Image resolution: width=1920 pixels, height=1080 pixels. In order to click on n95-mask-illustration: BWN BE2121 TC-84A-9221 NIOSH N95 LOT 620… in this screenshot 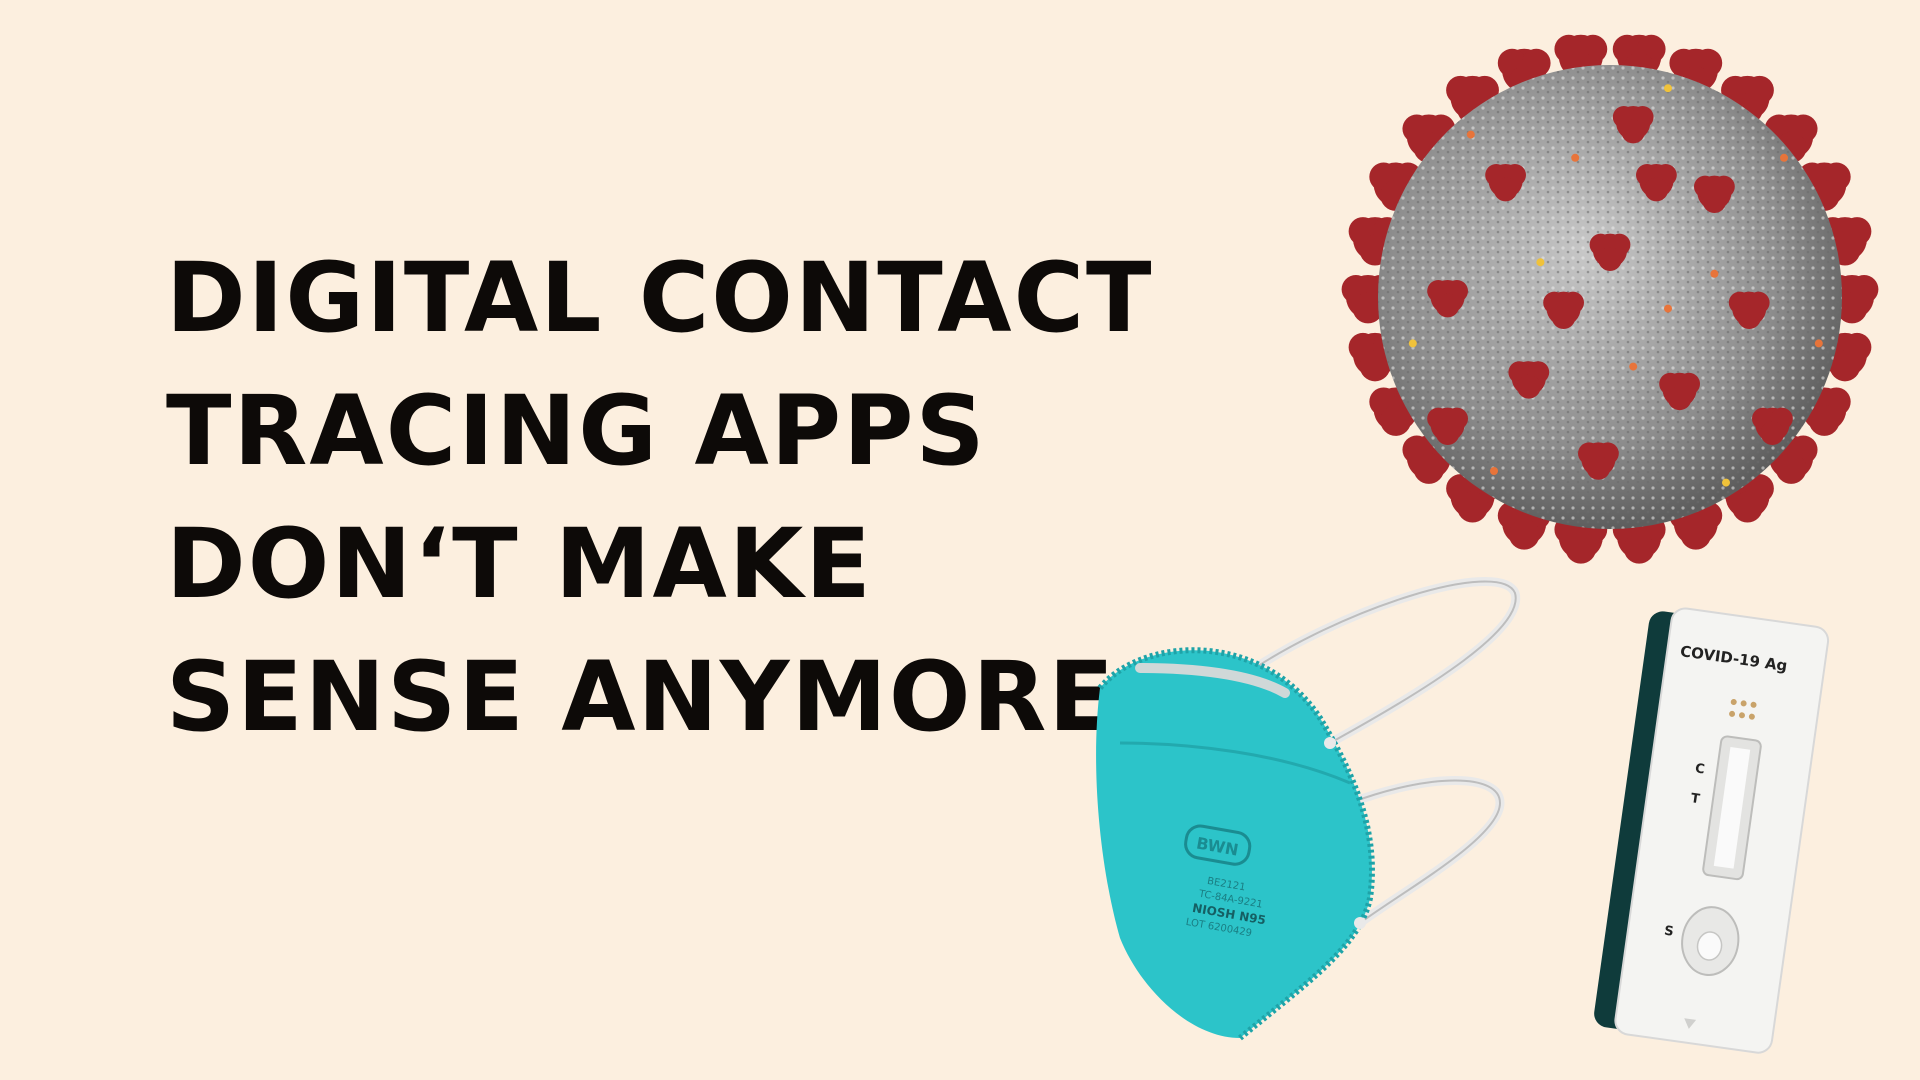, I will do `click(1308, 809)`.